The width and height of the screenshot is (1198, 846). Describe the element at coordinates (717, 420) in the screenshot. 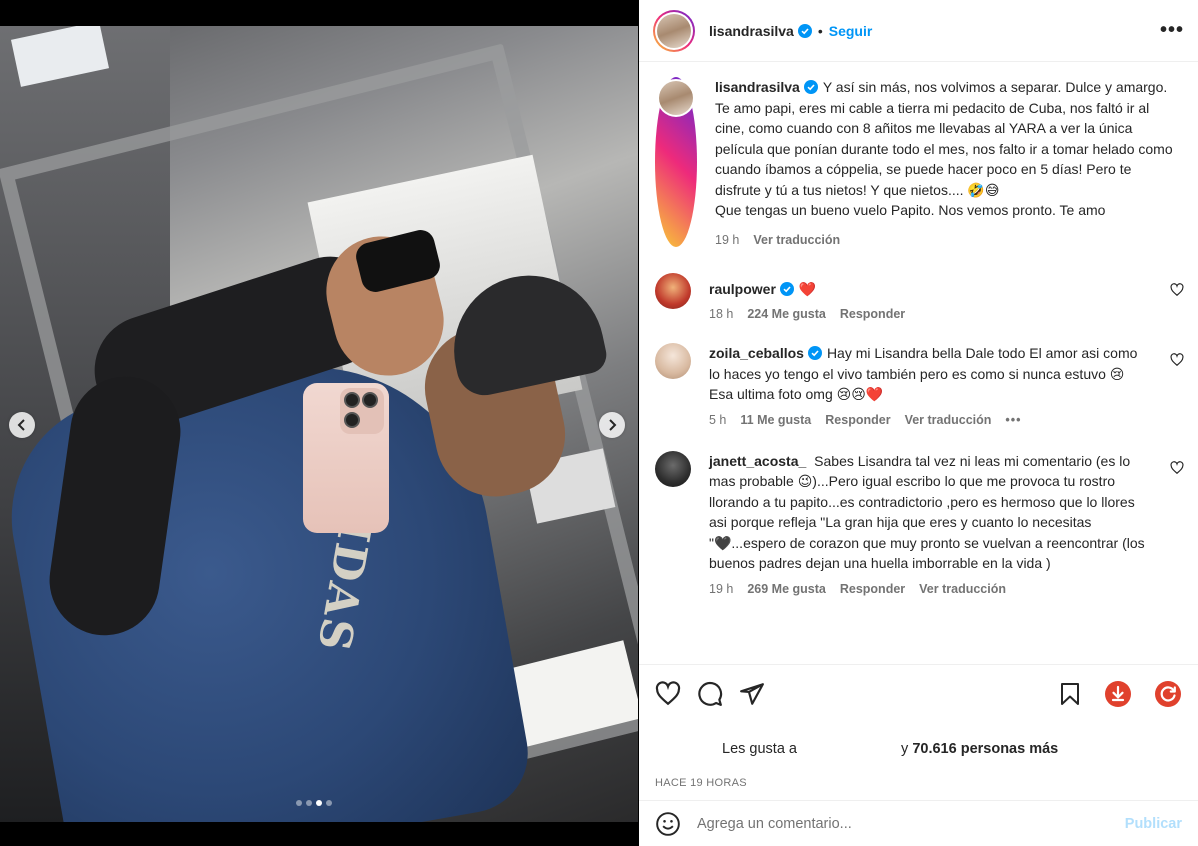

I see `comment-time: 5 h` at that location.